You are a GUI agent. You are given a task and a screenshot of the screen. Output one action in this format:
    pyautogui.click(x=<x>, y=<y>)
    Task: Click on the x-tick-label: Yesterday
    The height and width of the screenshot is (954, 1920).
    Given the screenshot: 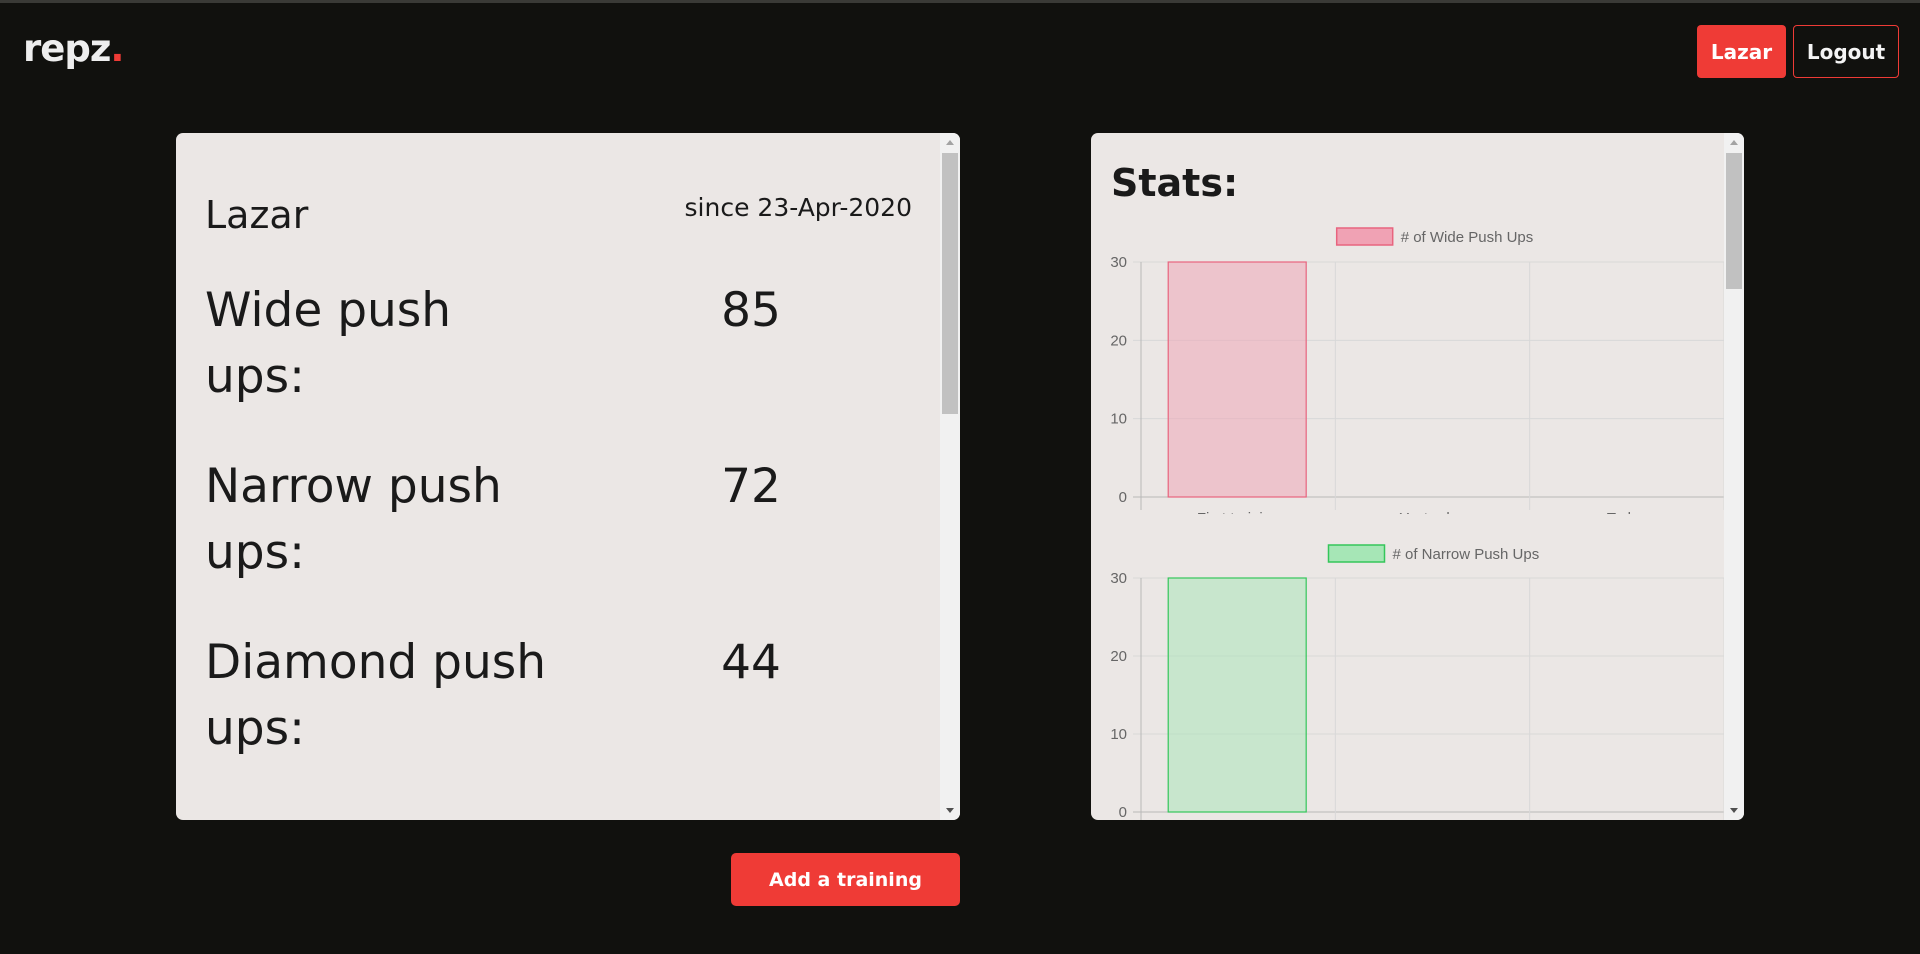 What is the action you would take?
    pyautogui.click(x=1432, y=512)
    